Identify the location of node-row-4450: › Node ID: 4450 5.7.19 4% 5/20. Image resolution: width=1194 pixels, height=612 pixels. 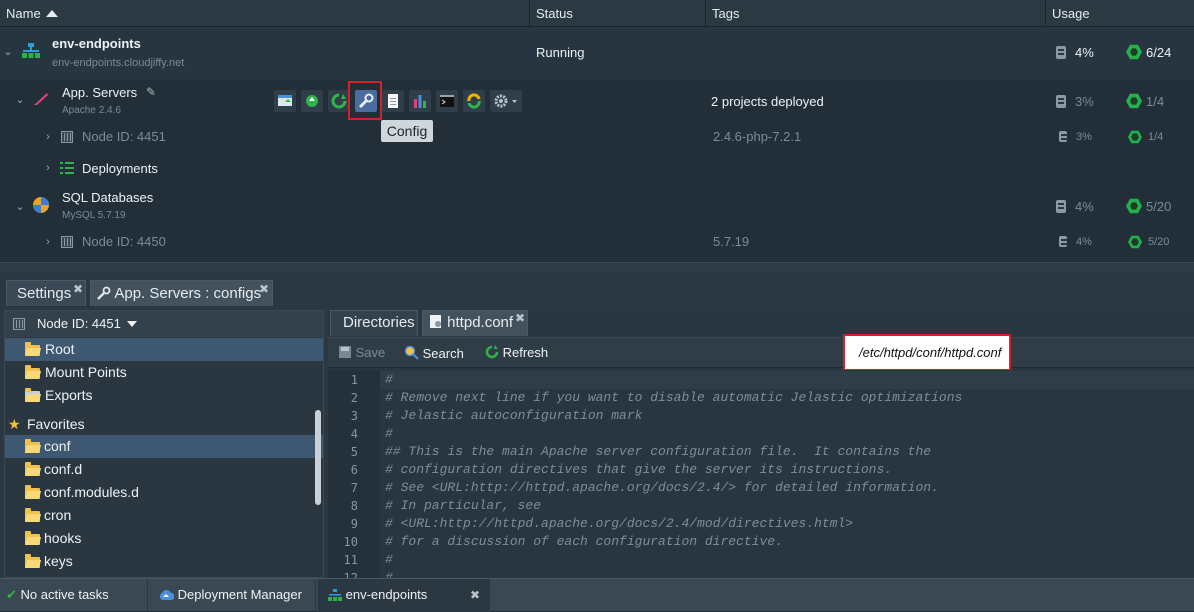
(597, 242).